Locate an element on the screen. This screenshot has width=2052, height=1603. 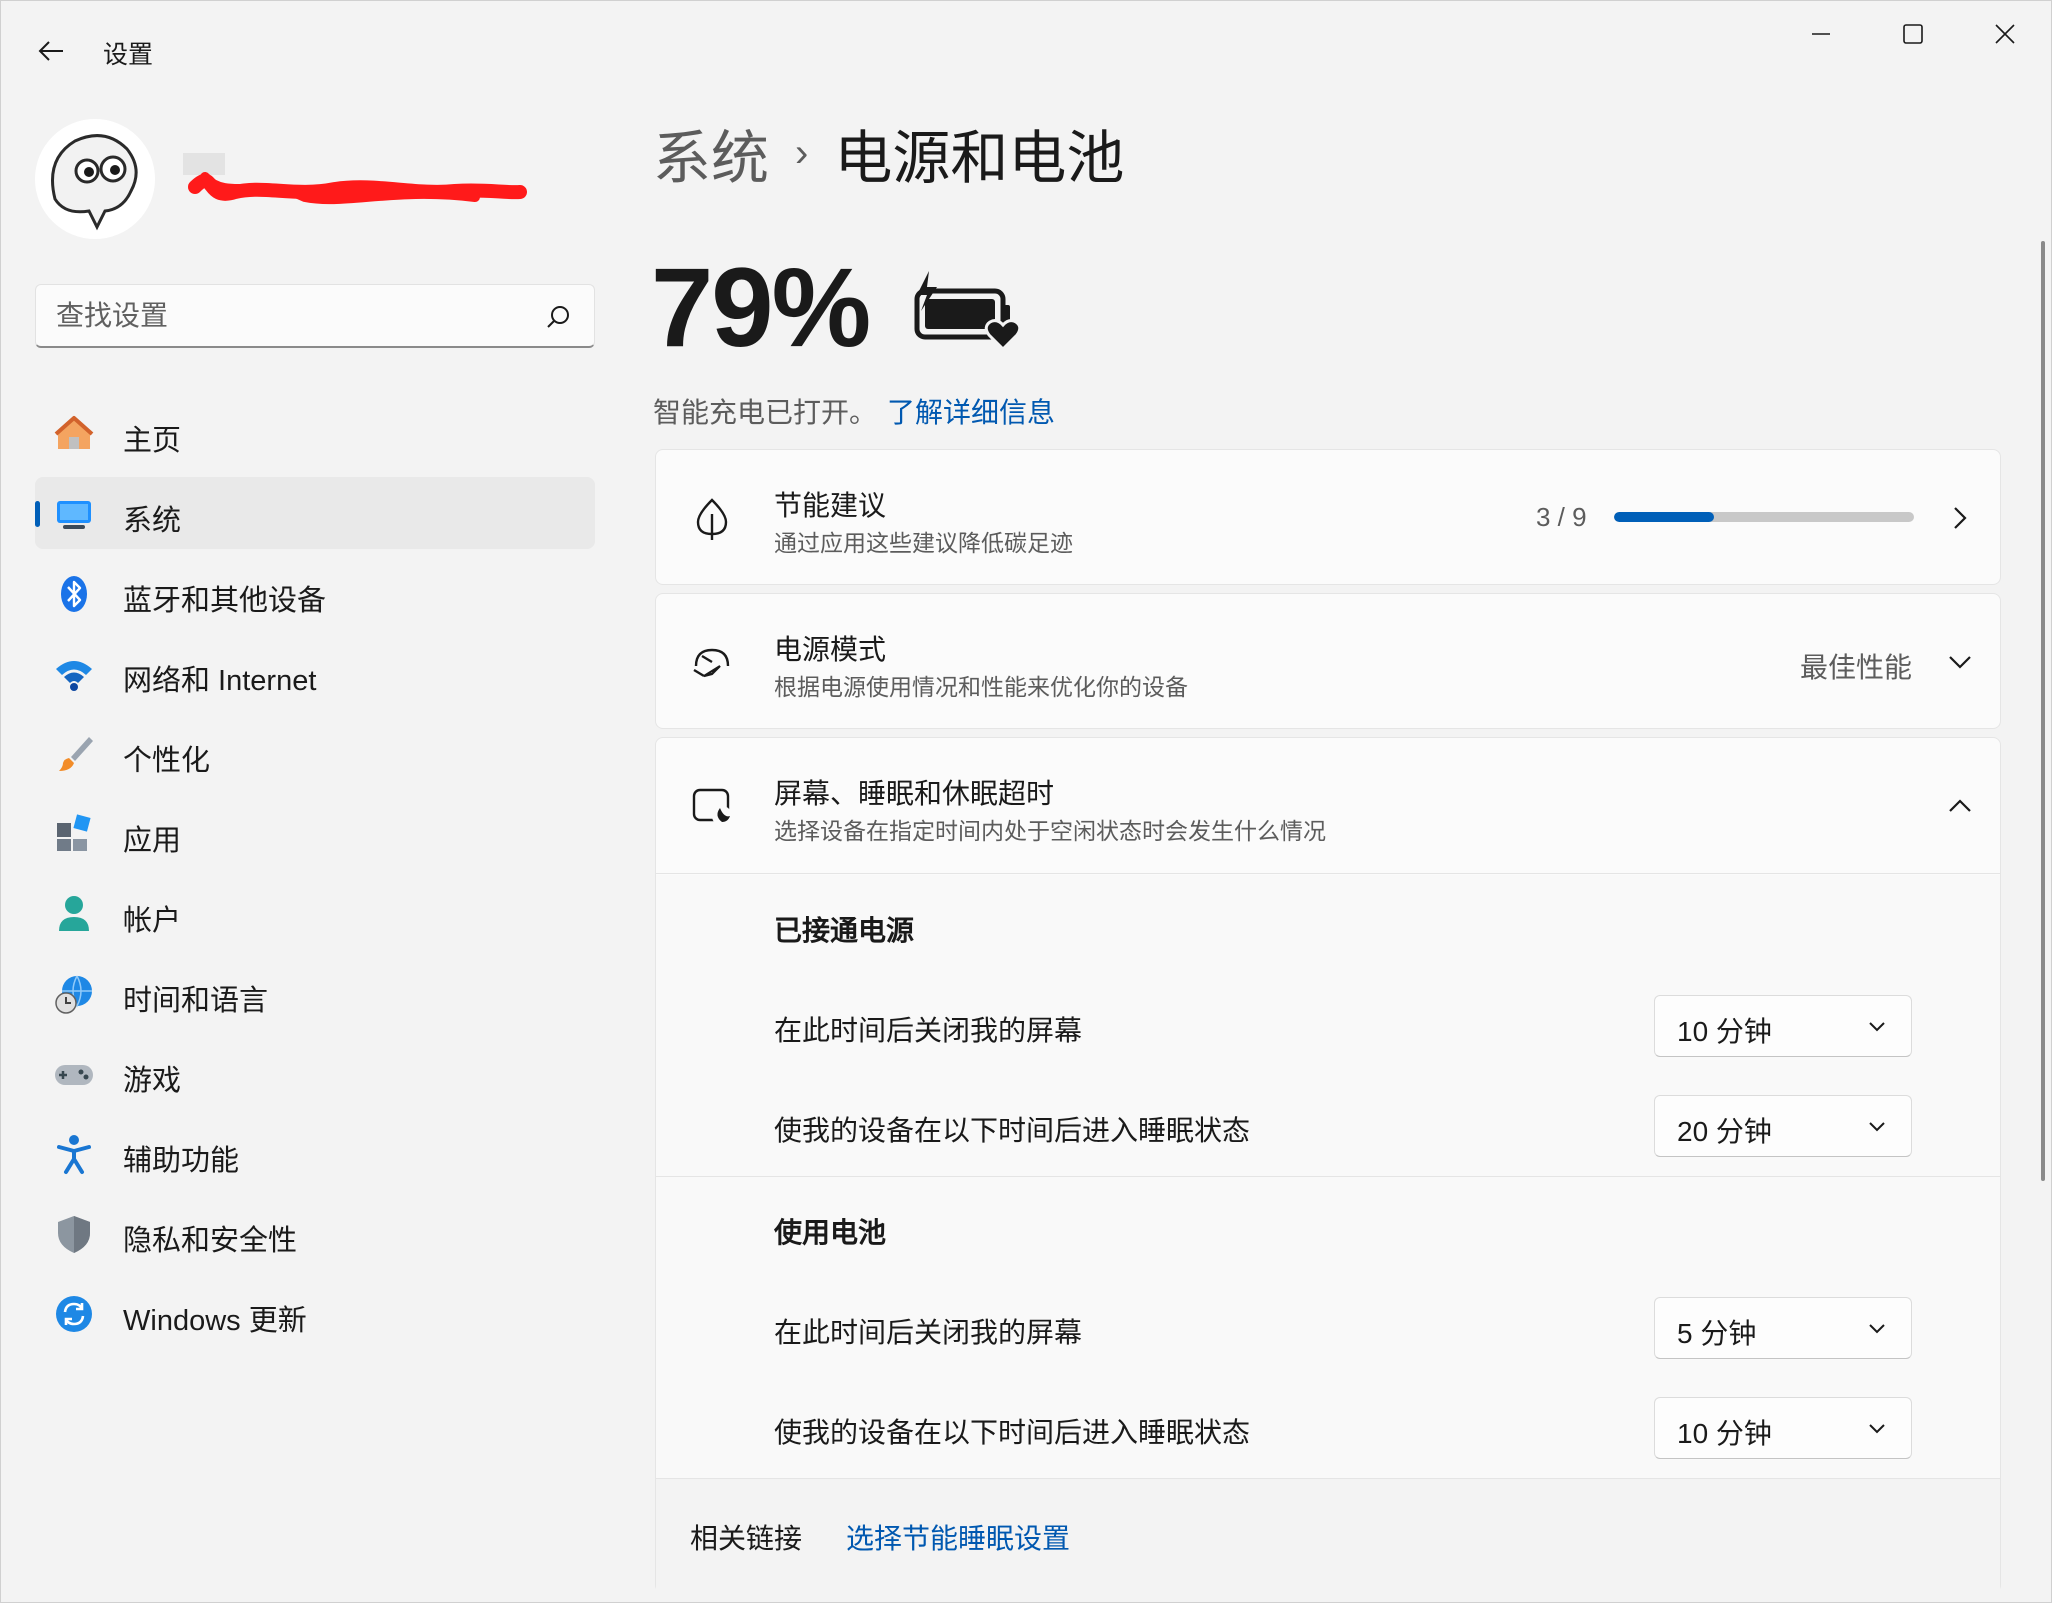
avatar-image is located at coordinates (95, 179).